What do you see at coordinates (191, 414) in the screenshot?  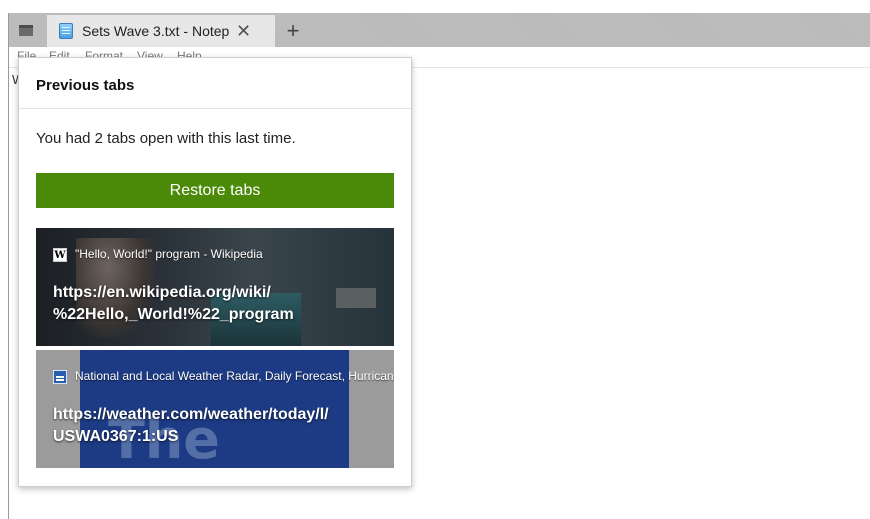 I see `card-url-line: https://weather.com/weather/today/l/` at bounding box center [191, 414].